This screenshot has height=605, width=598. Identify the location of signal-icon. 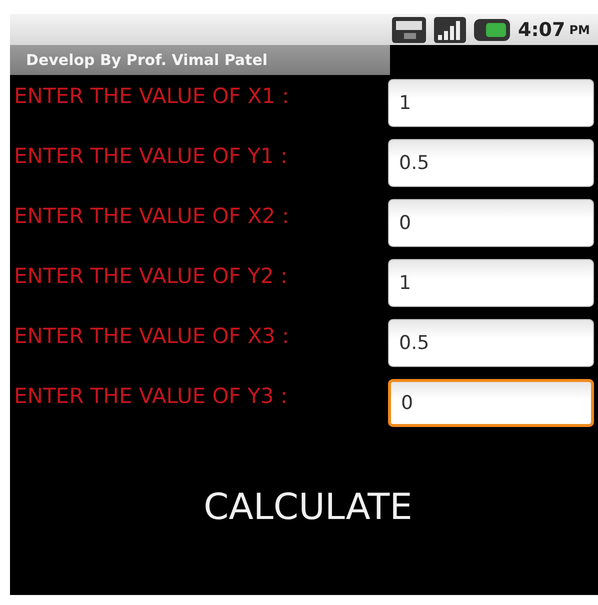
(450, 29).